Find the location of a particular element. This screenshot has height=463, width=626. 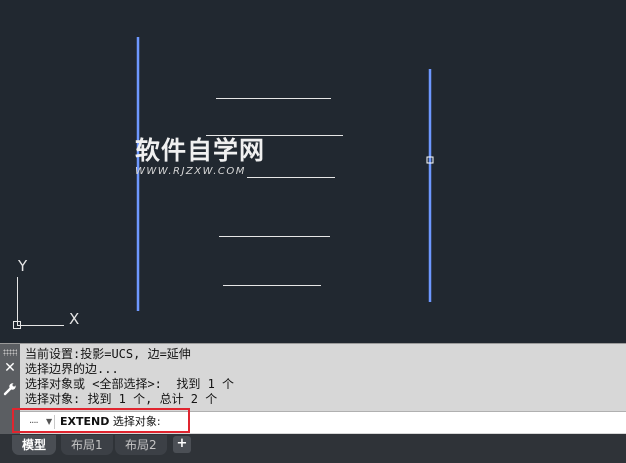

watermark-url: WWW.RJZXW.COM is located at coordinates (190, 171).